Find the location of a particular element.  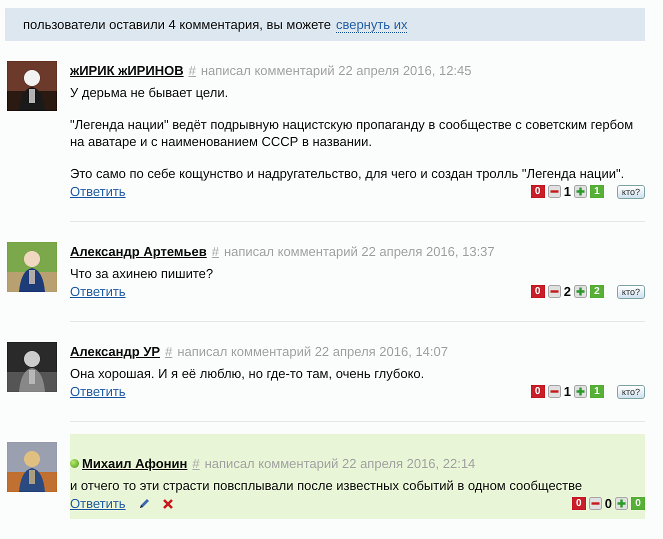

notice-text: пользователи оставили 4 комментария, вы можете is located at coordinates (177, 25).